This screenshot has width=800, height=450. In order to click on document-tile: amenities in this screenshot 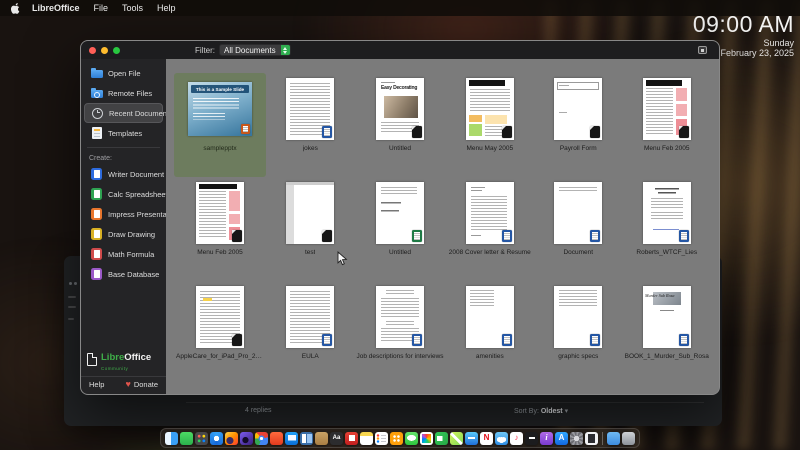, I will do `click(490, 333)`.